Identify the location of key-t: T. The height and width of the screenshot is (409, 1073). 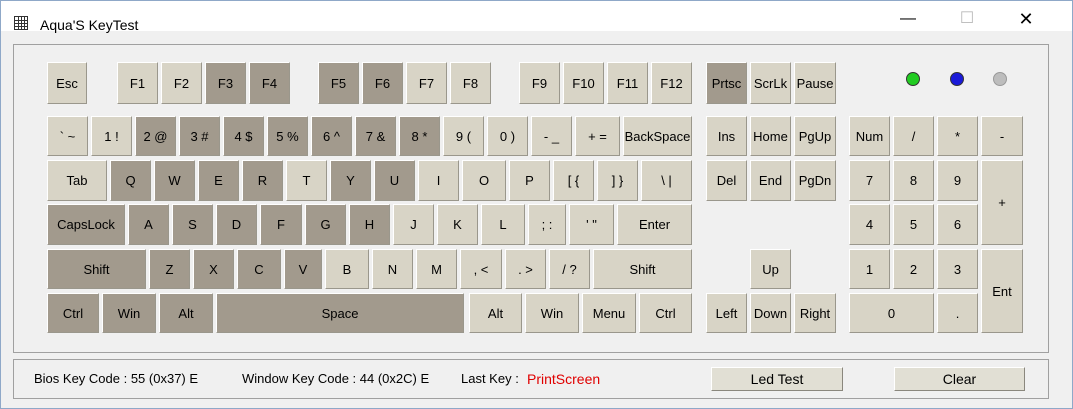
(306, 180).